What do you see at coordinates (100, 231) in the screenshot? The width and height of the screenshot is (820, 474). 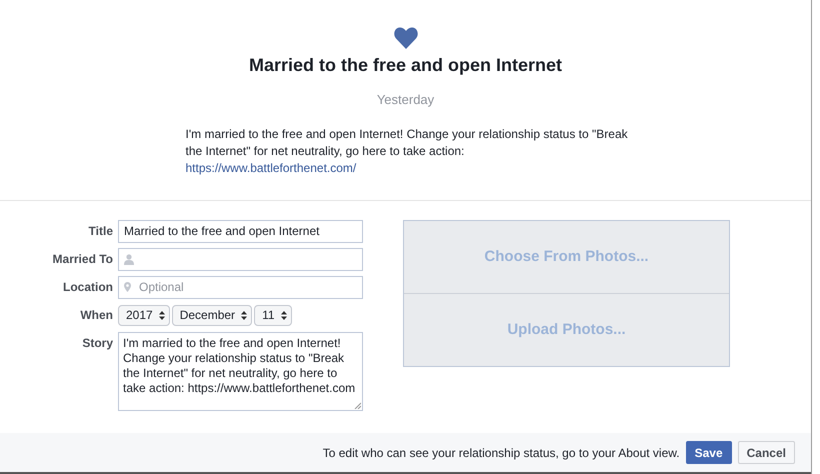 I see `field-label: Title` at bounding box center [100, 231].